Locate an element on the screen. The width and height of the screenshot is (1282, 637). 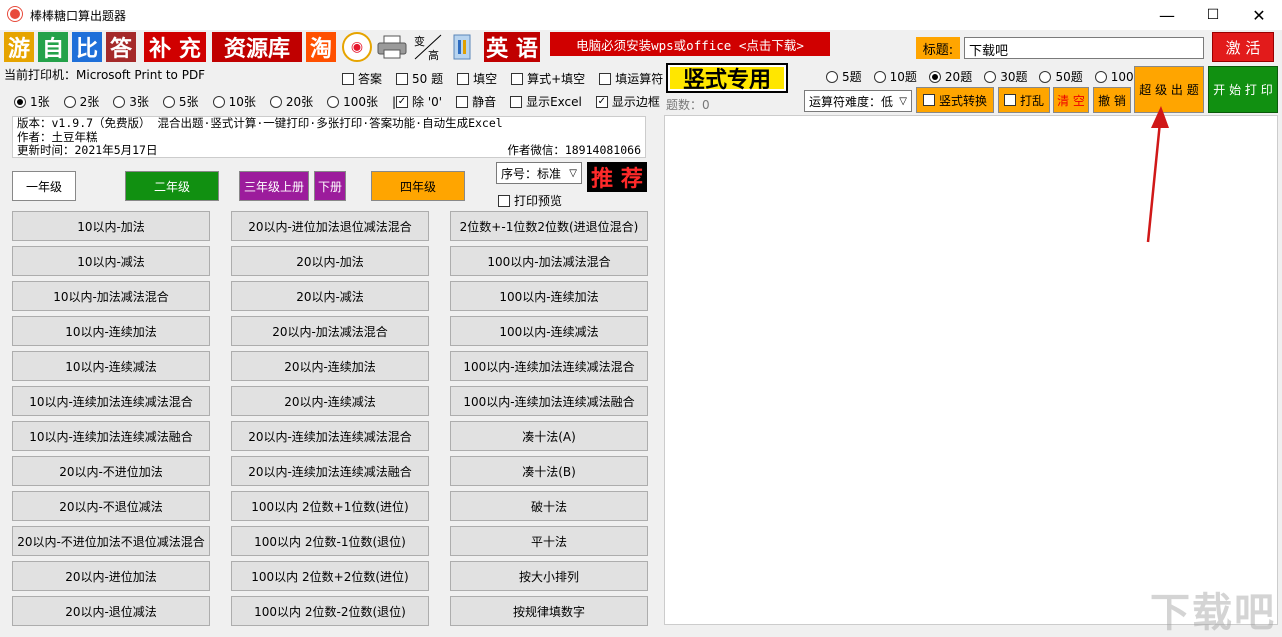
radio-sheets-4: 10张 is located at coordinates (234, 101).